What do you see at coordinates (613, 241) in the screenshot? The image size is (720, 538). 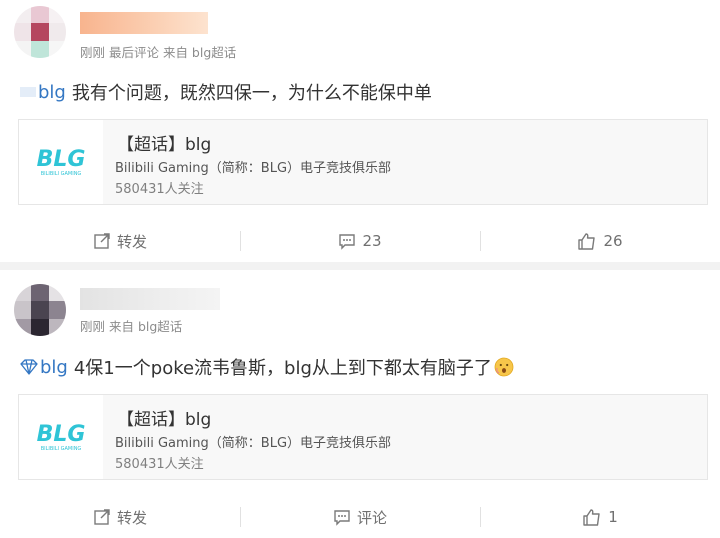 I see `like-count: 26` at bounding box center [613, 241].